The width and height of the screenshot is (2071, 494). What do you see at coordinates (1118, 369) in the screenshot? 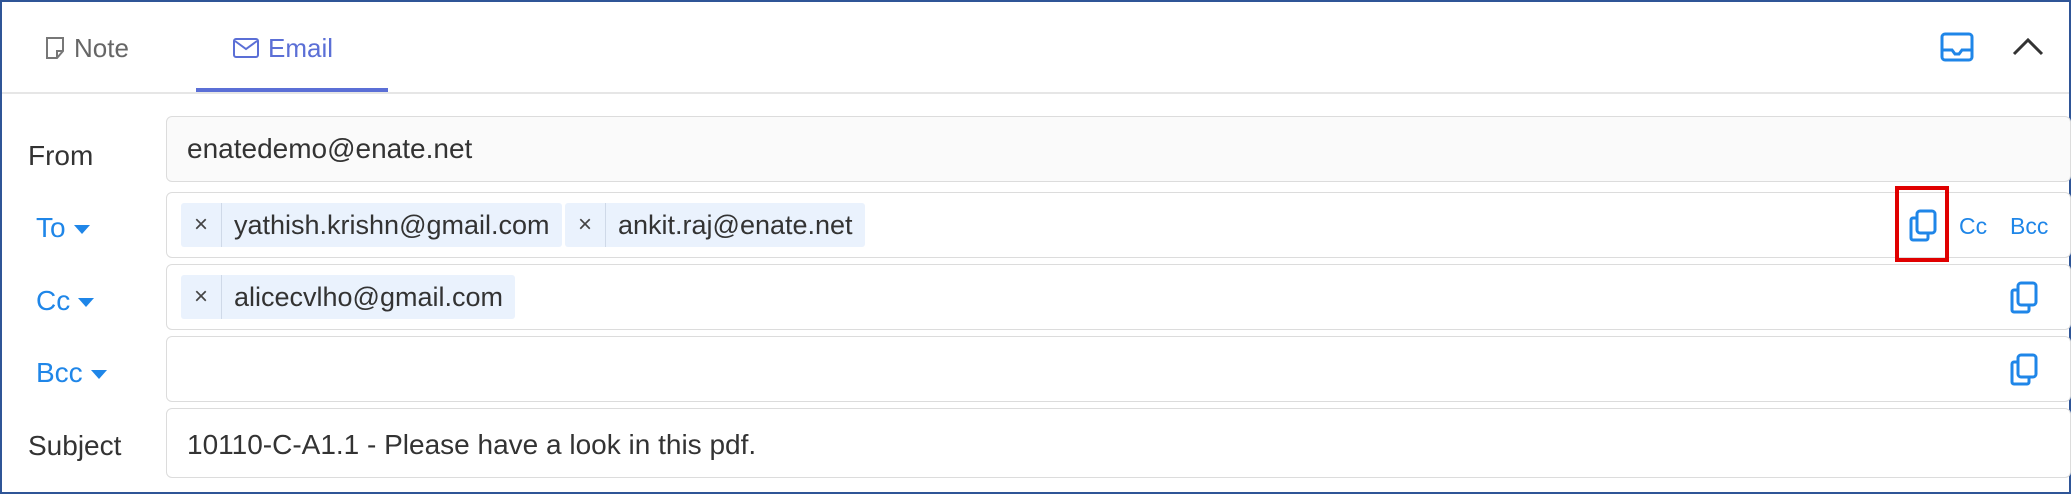
I see `bcc-field` at bounding box center [1118, 369].